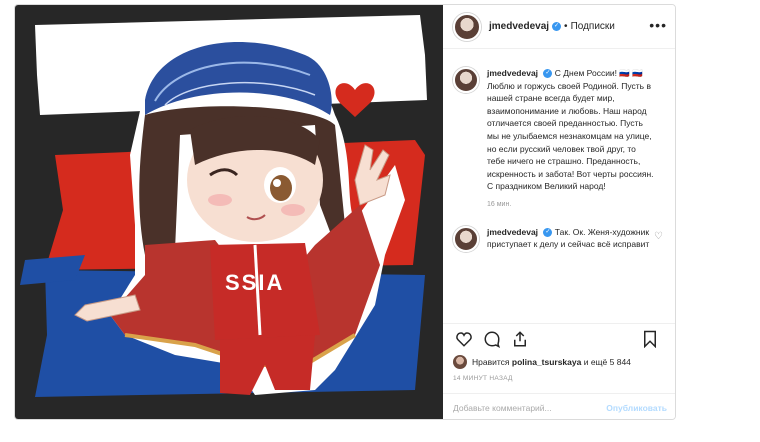  What do you see at coordinates (658, 25) in the screenshot?
I see `more-icon: •••` at bounding box center [658, 25].